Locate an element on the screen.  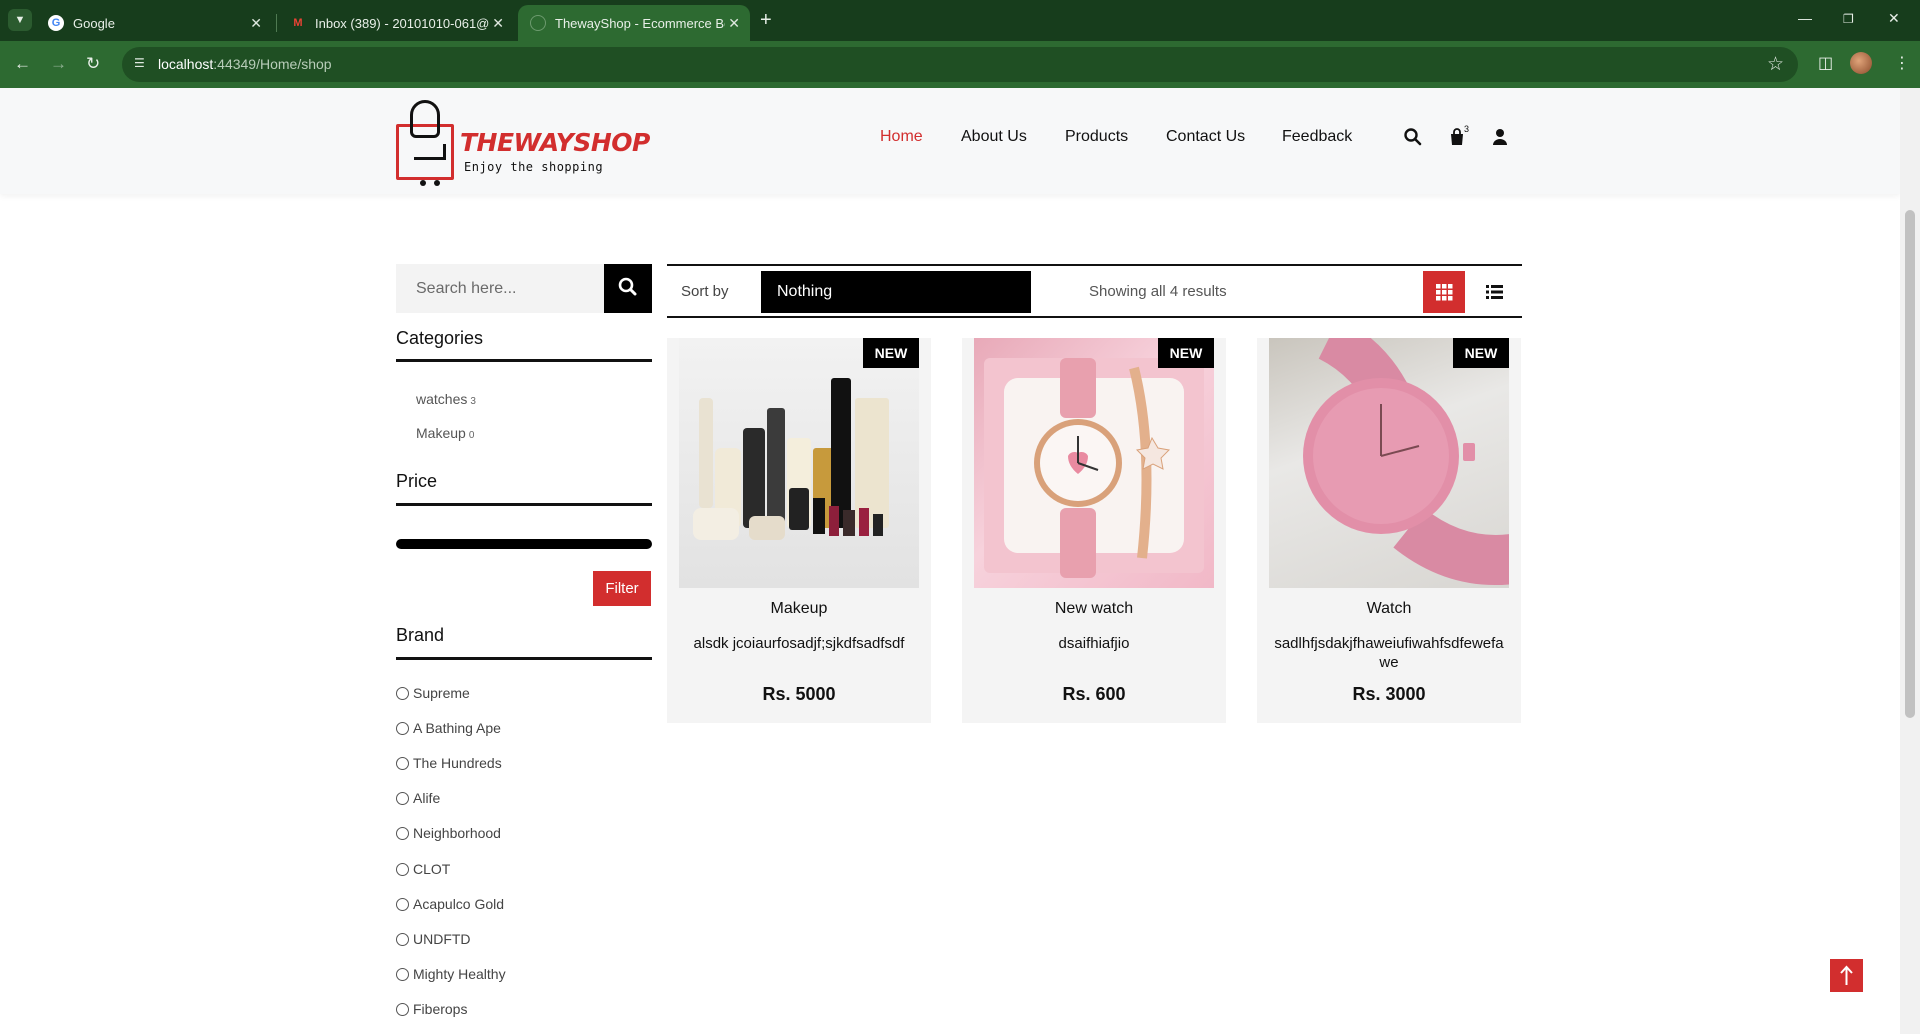
reload-icon: ↻ is located at coordinates (93, 64).